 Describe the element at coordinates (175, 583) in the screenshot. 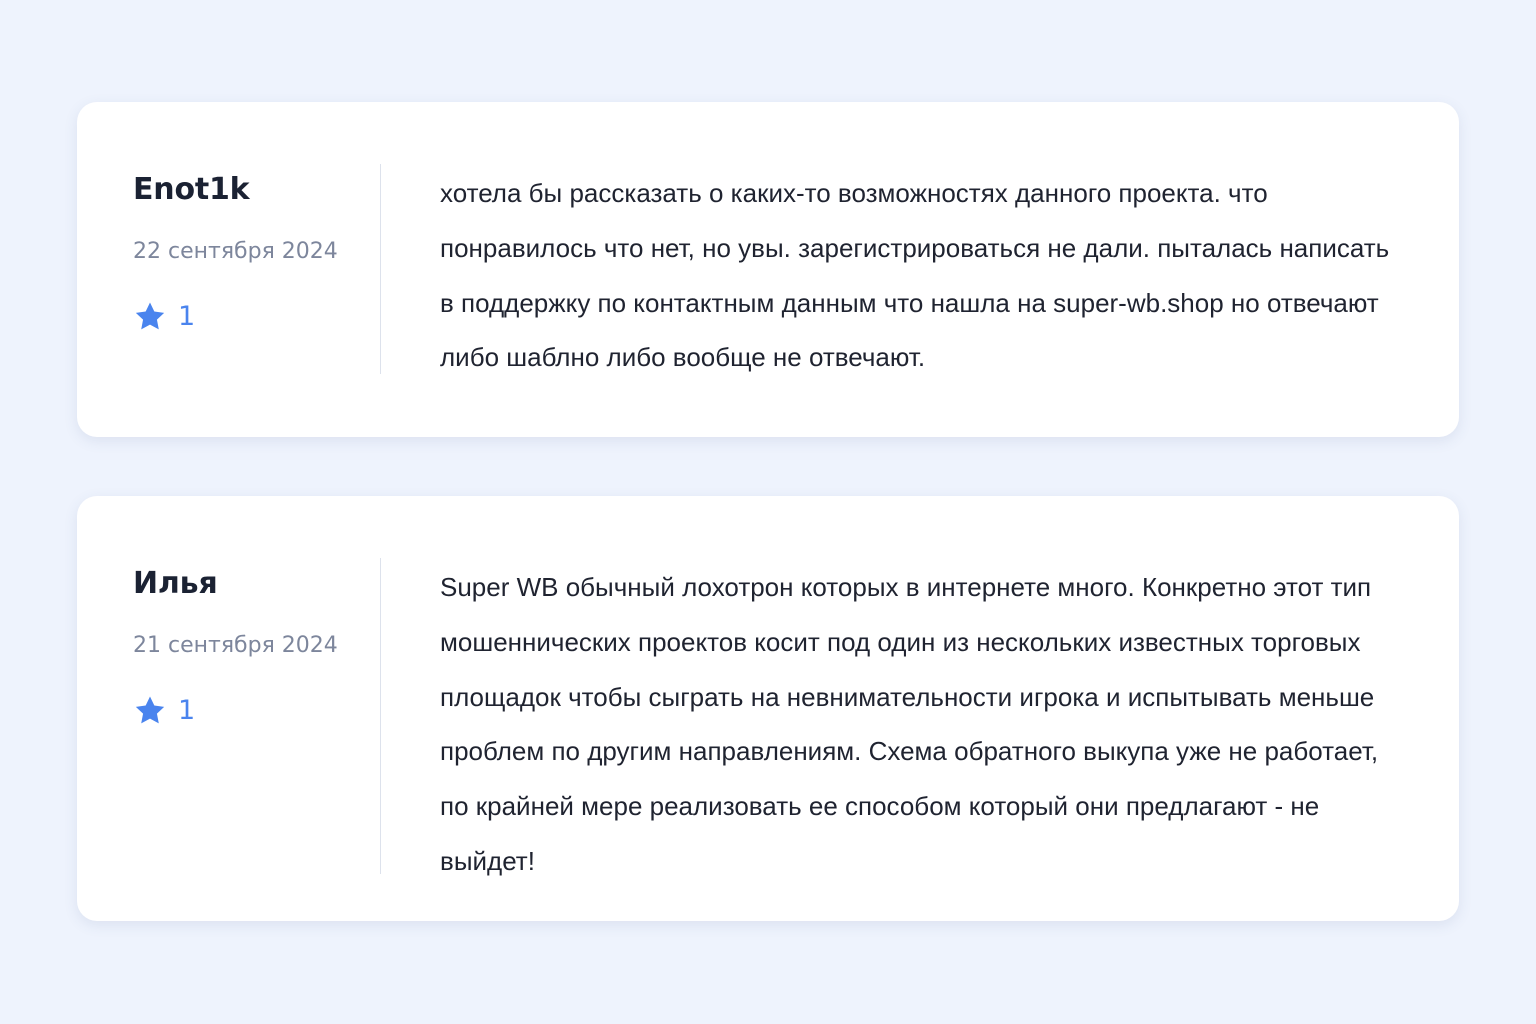

I see `review-author: Илья` at that location.